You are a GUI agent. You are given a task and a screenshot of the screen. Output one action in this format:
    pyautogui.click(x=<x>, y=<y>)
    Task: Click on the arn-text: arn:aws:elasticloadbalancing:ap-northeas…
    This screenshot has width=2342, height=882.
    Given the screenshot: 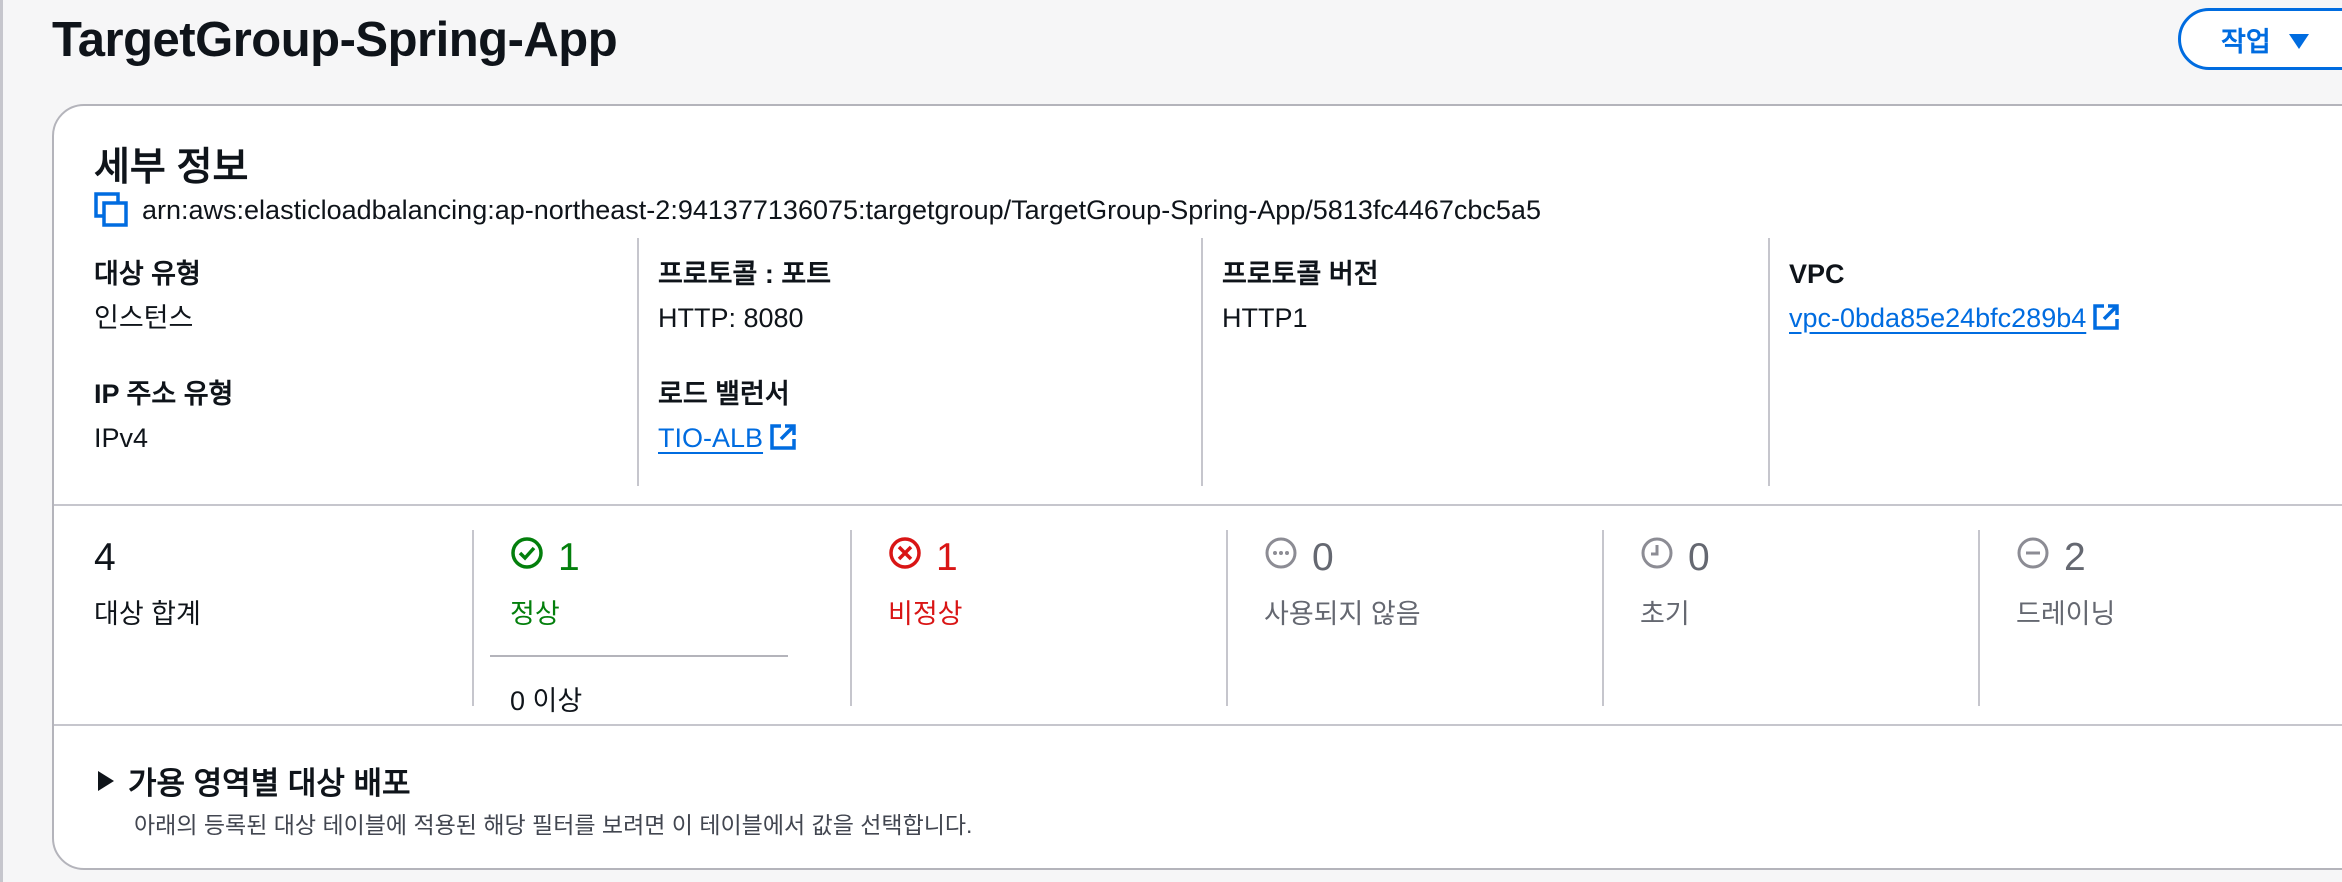 What is the action you would take?
    pyautogui.click(x=841, y=209)
    